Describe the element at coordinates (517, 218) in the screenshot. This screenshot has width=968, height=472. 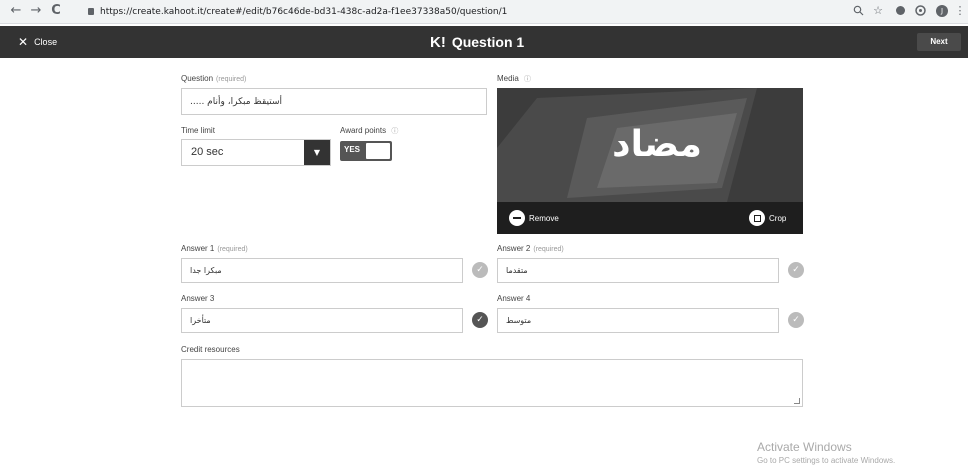
I see `remove-icon` at that location.